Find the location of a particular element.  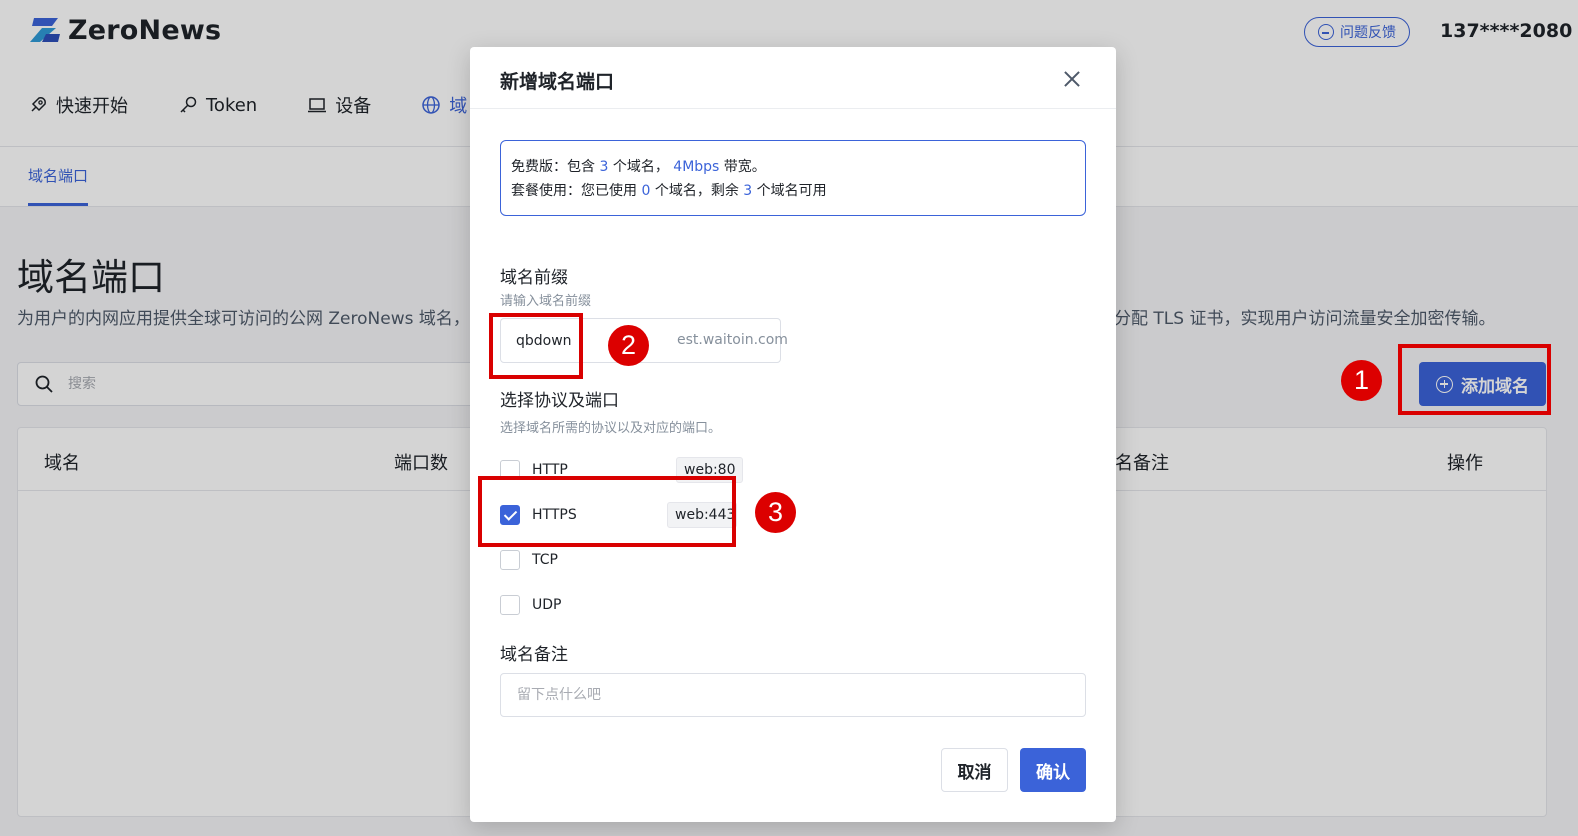

domain-quota-value: 3 is located at coordinates (604, 167).